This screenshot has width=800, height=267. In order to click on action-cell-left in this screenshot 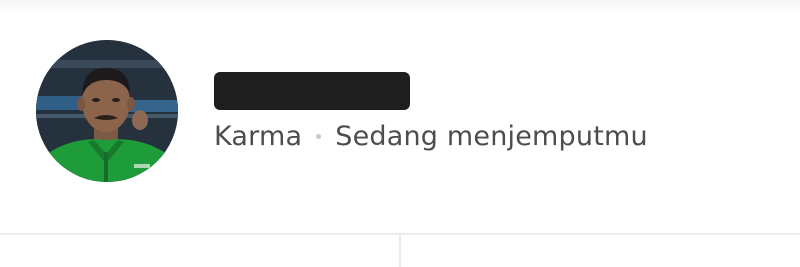, I will do `click(200, 251)`.